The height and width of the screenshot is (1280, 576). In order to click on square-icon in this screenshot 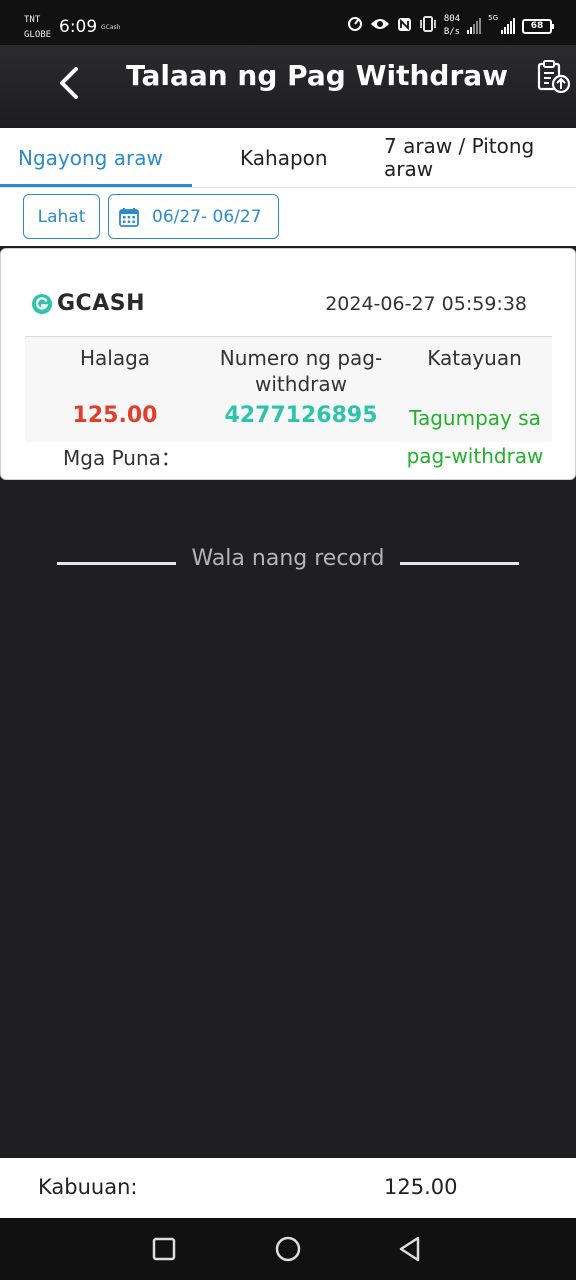, I will do `click(164, 1249)`.